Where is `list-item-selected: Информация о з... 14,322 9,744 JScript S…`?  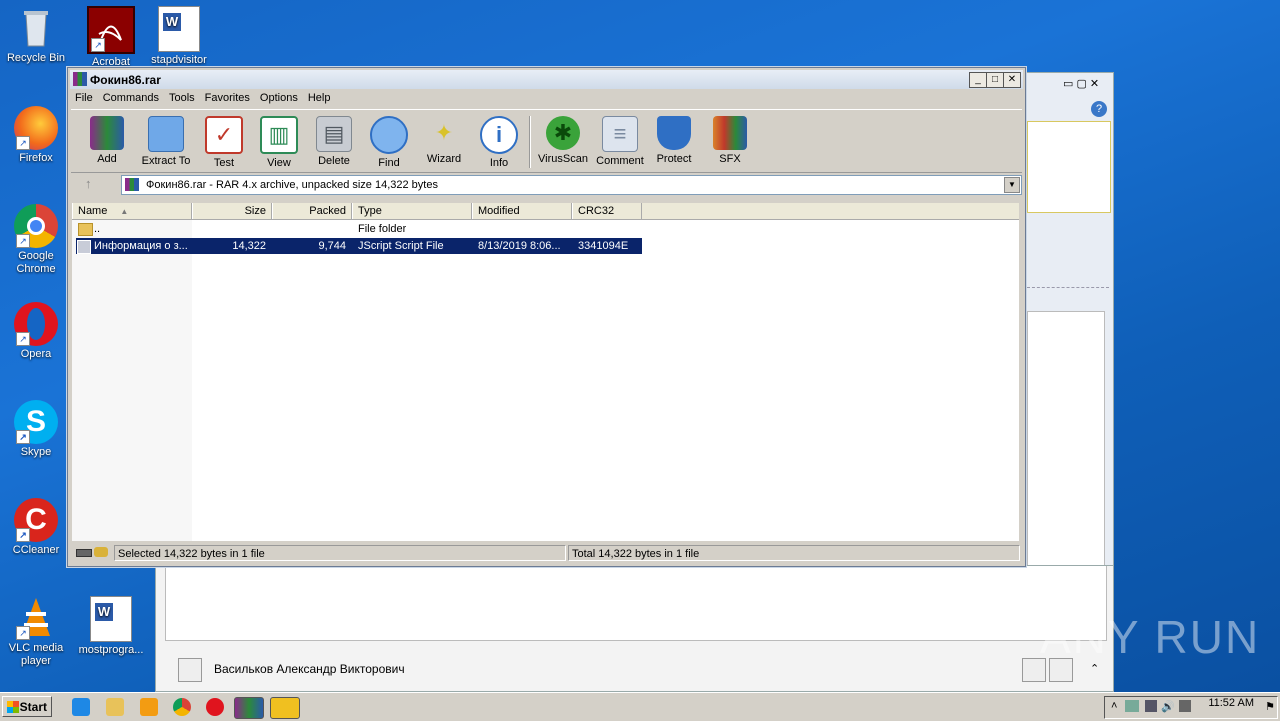
list-item-selected: Информация о з... 14,322 9,744 JScript S… is located at coordinates (359, 246).